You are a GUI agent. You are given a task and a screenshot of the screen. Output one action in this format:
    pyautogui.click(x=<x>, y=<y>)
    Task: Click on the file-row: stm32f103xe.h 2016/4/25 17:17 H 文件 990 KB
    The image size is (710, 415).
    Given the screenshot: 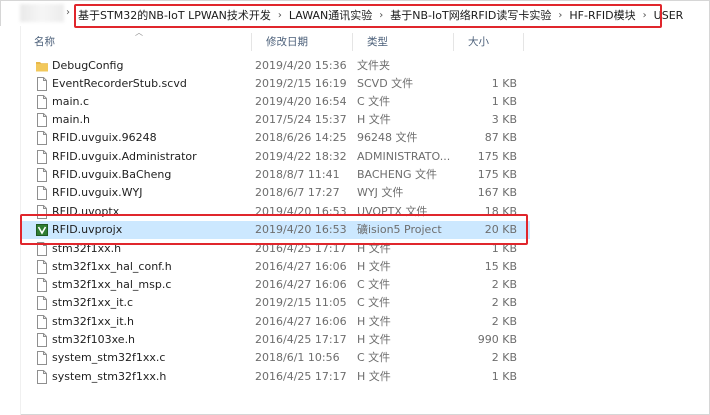 What is the action you would take?
    pyautogui.click(x=275, y=340)
    